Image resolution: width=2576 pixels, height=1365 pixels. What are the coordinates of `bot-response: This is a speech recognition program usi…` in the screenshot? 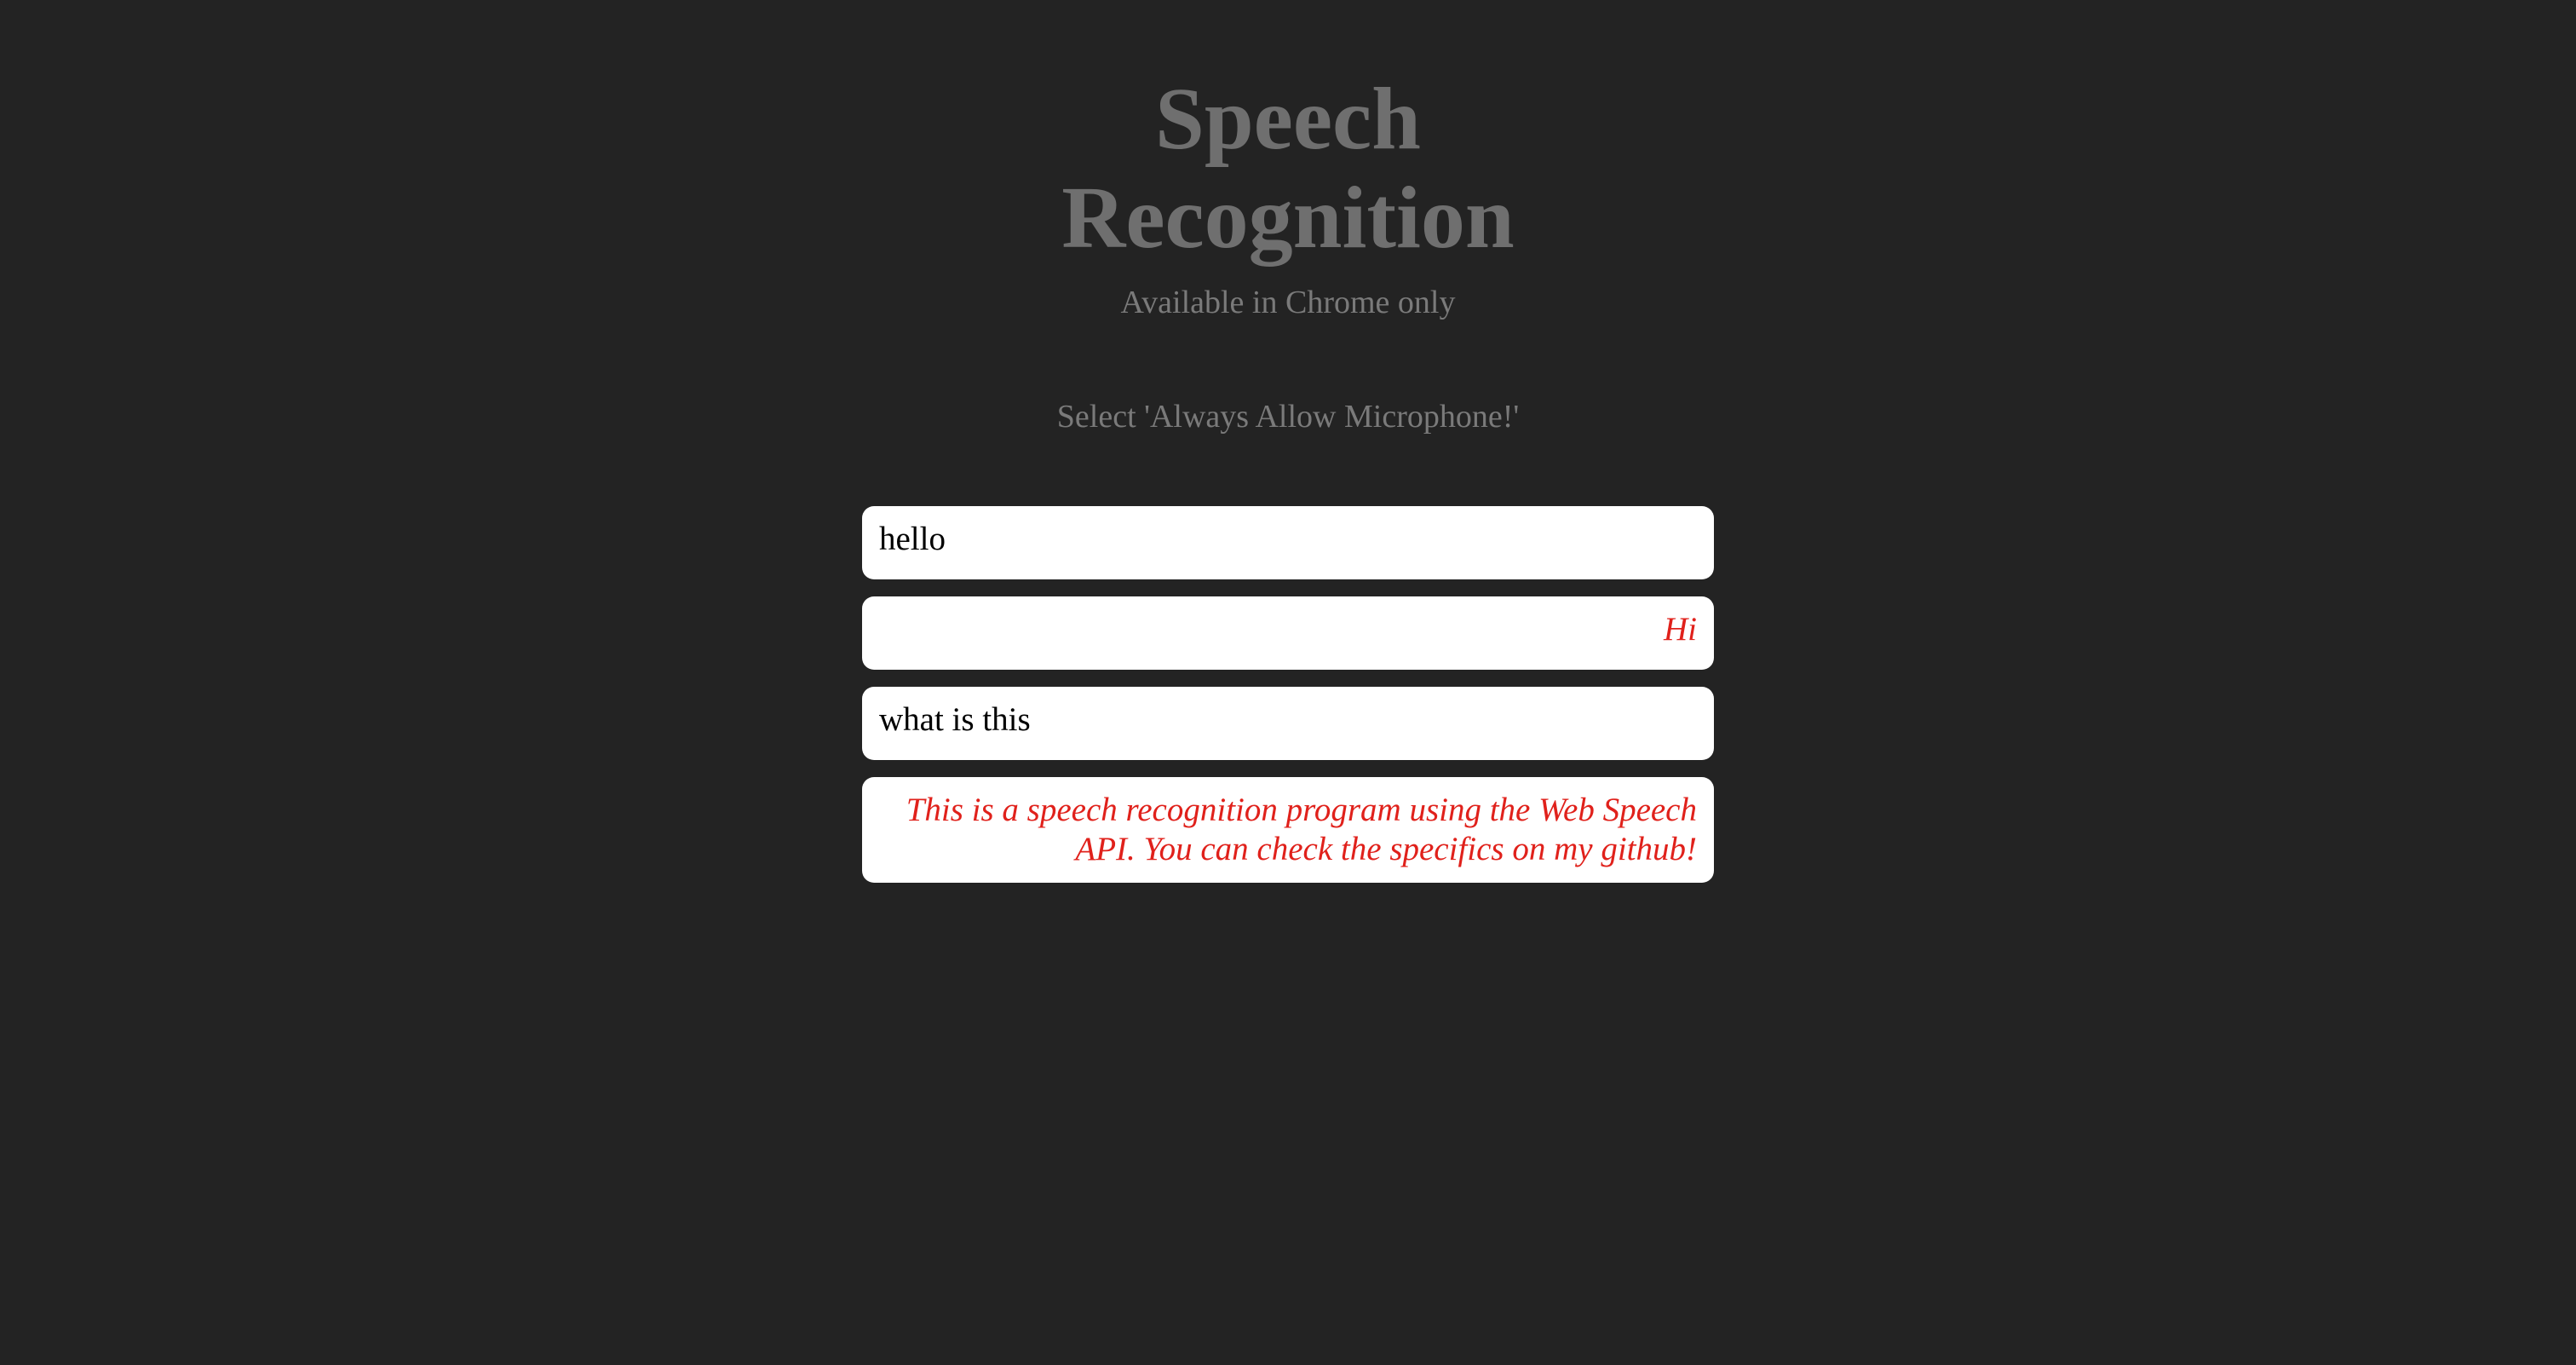 It's located at (1288, 830).